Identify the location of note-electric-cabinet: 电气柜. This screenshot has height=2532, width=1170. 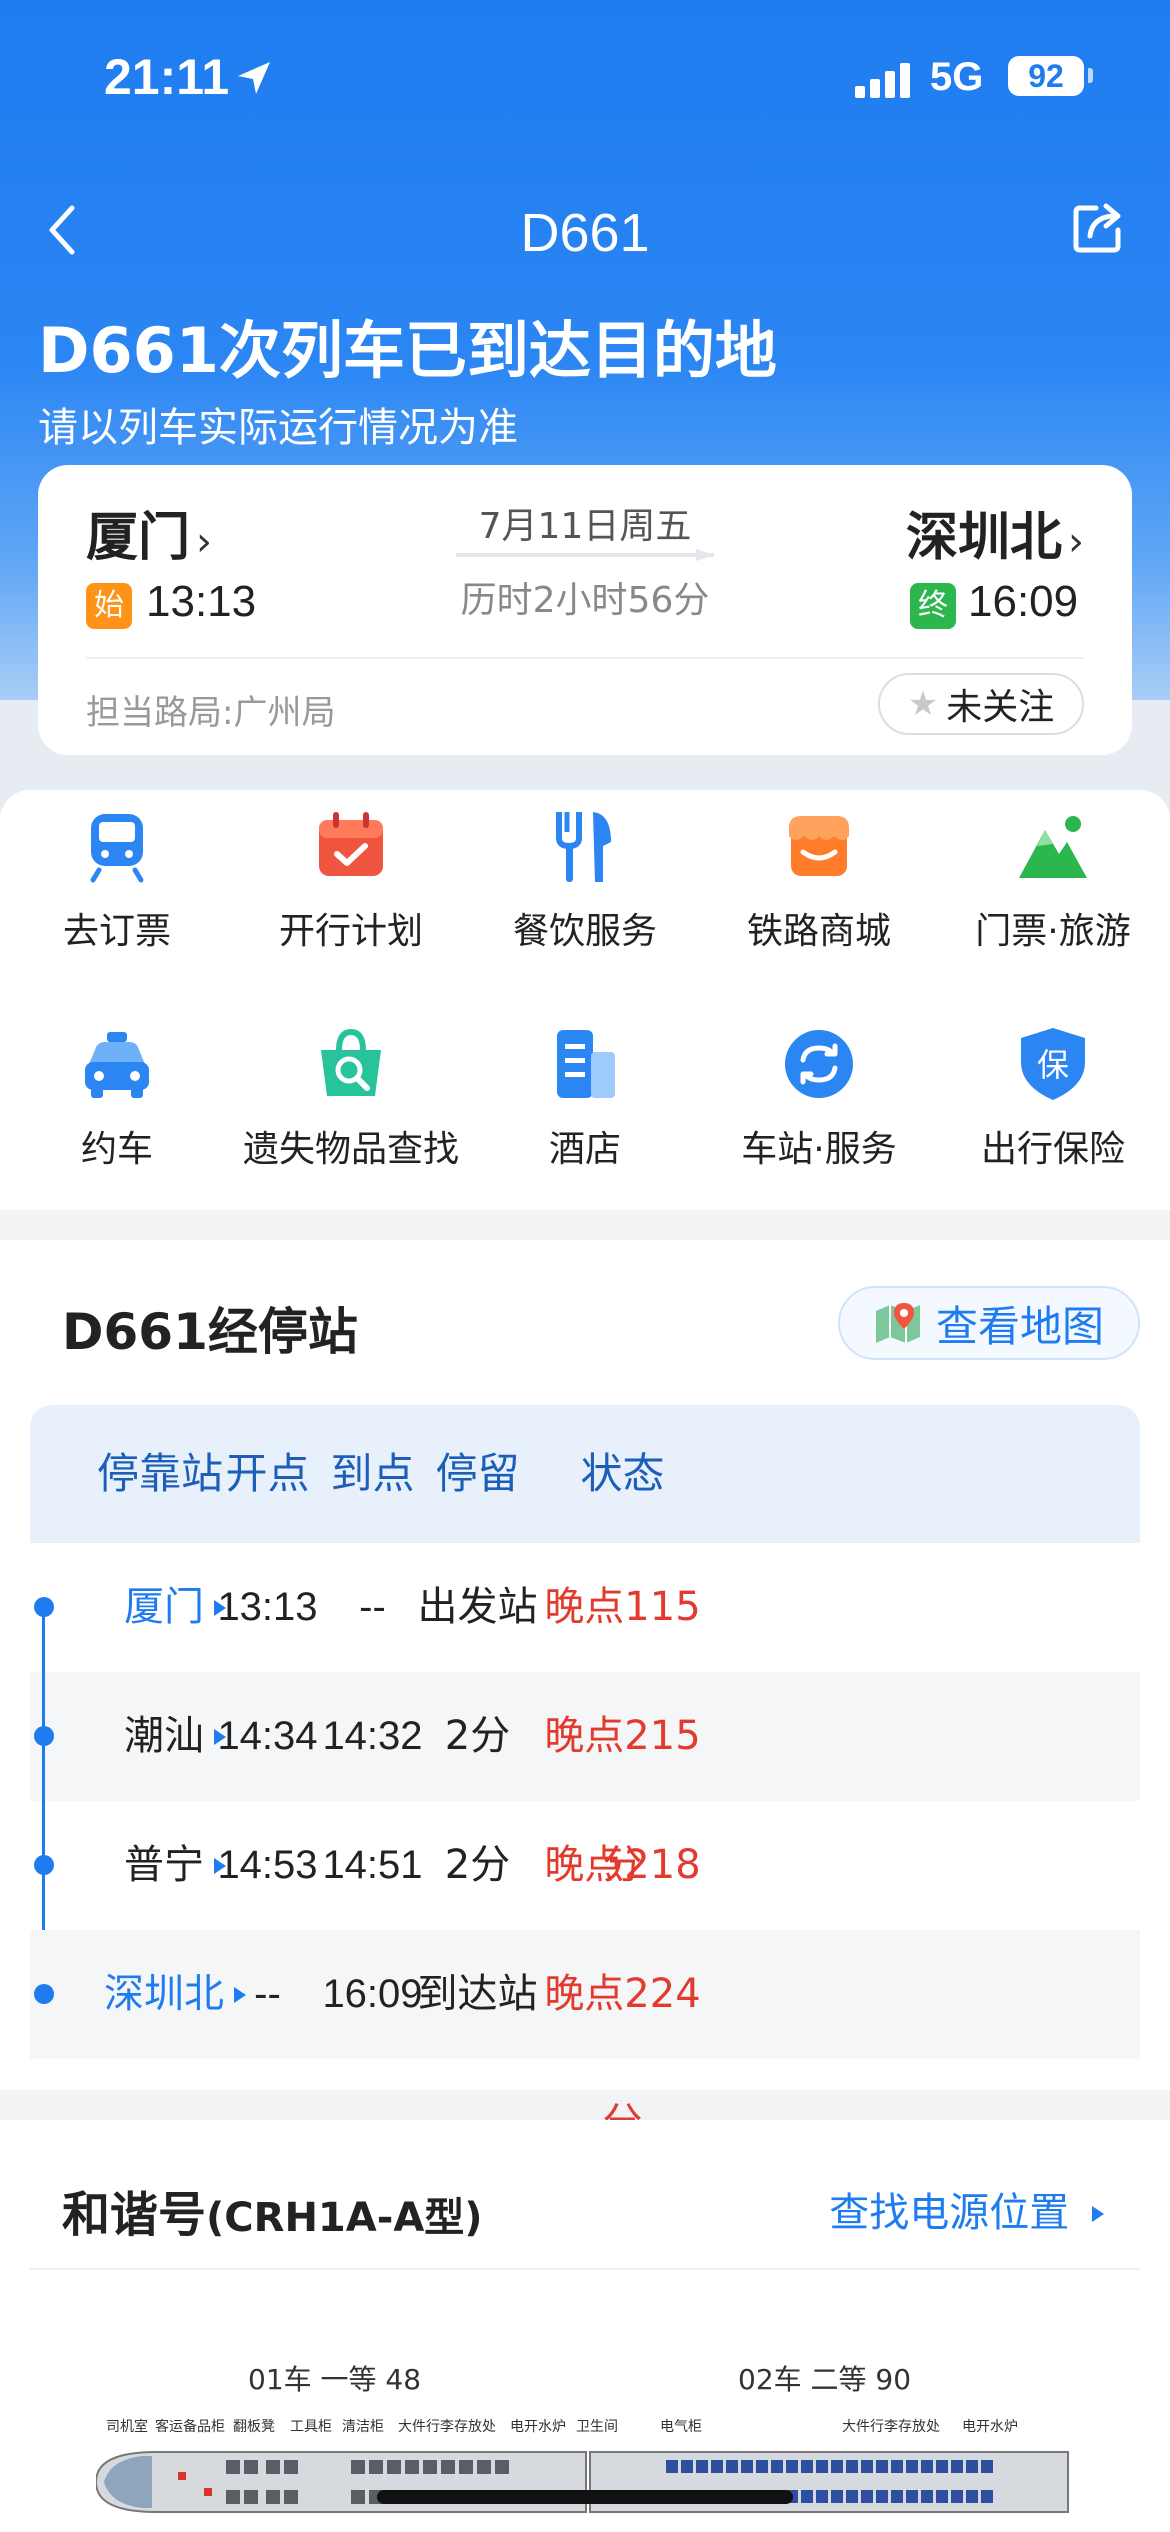
(681, 2427).